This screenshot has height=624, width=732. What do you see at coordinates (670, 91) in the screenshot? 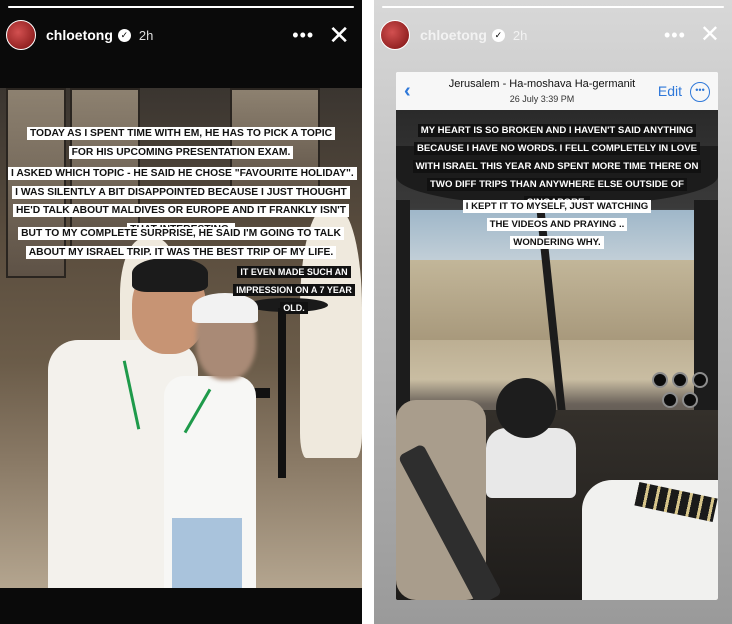
I see `edit-button: Edit` at bounding box center [670, 91].